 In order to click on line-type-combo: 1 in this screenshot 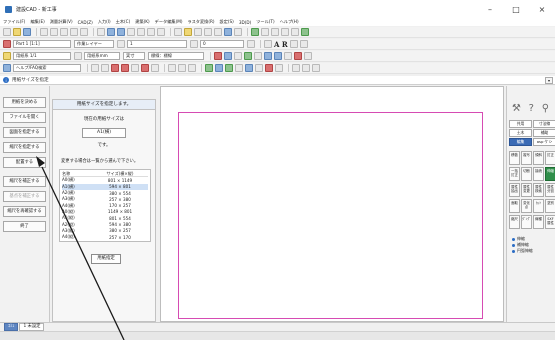, I will do `click(157, 44)`.